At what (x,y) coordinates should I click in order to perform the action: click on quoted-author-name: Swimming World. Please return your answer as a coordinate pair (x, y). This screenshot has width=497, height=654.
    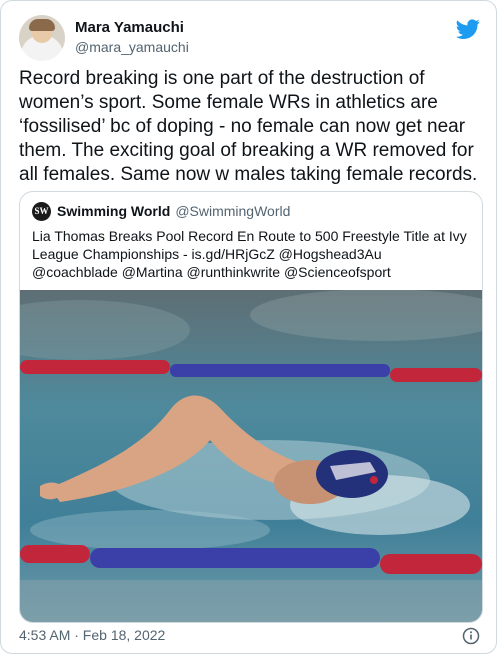
    Looking at the image, I should click on (113, 211).